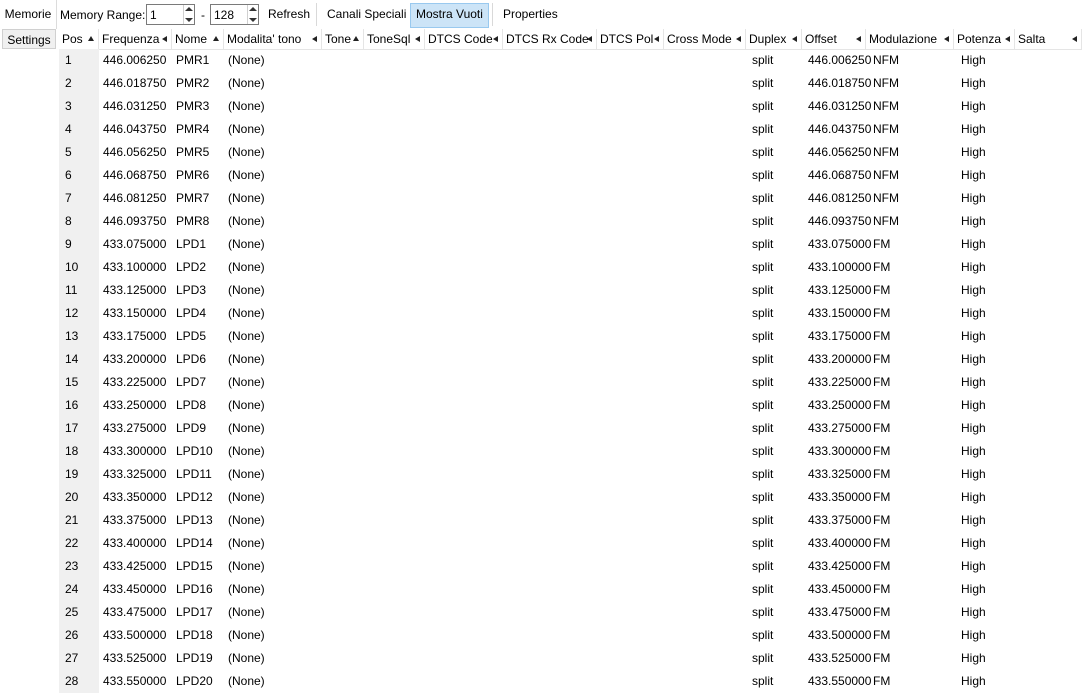 The height and width of the screenshot is (696, 1082). What do you see at coordinates (191, 336) in the screenshot?
I see `cell-name: LPD5` at bounding box center [191, 336].